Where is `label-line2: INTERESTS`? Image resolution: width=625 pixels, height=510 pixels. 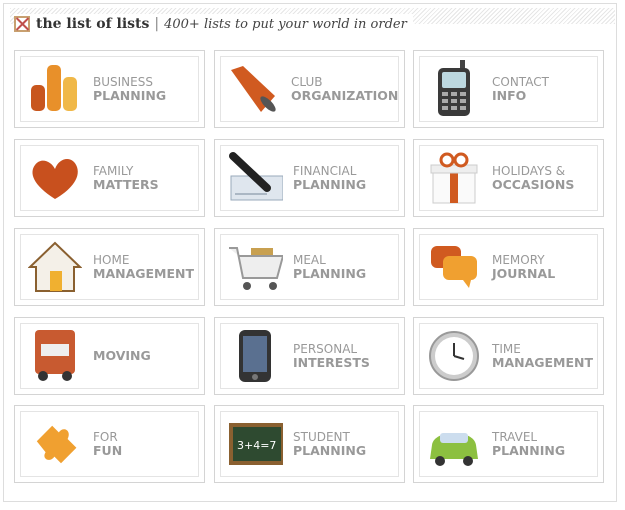 label-line2: INTERESTS is located at coordinates (331, 362).